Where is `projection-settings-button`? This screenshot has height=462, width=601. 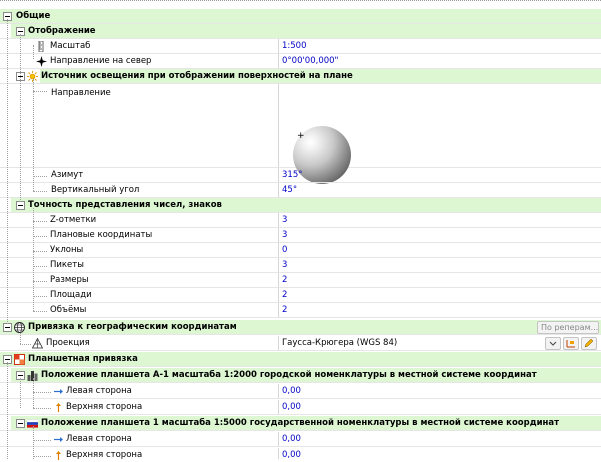
projection-settings-button is located at coordinates (589, 343).